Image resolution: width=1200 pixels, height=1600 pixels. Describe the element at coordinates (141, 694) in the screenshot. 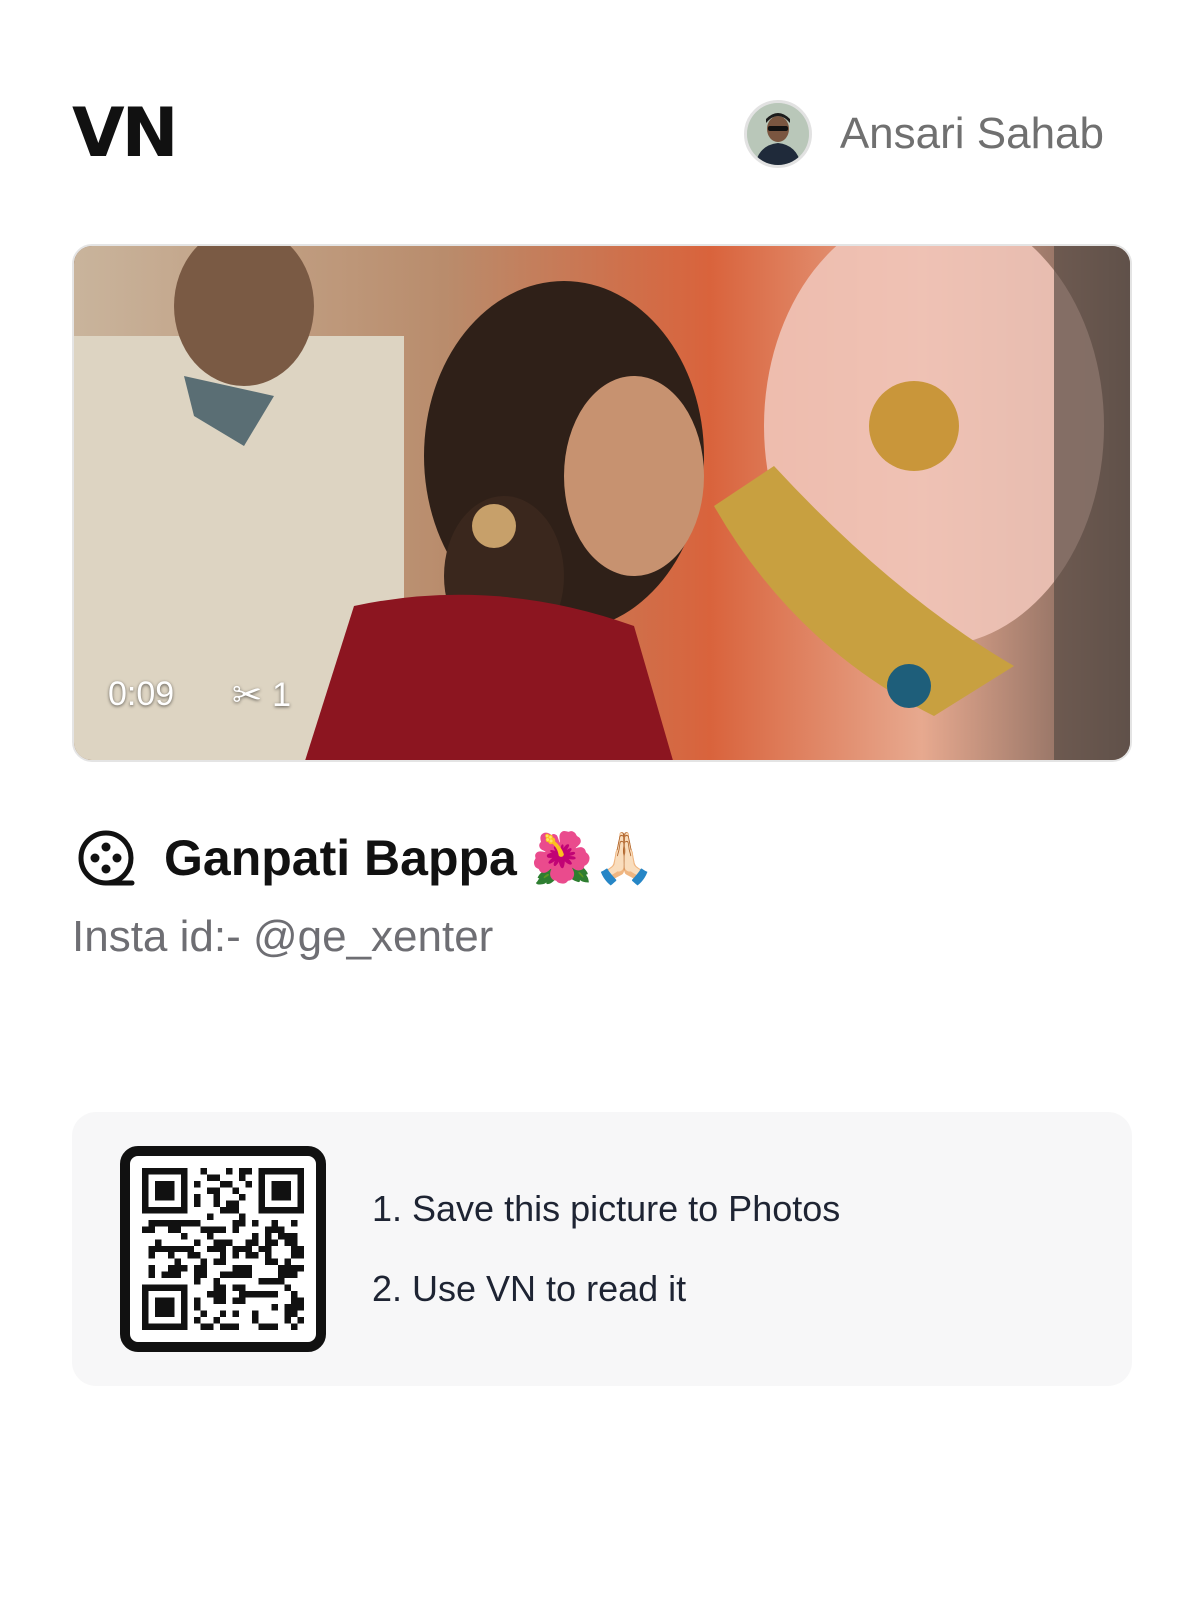

I see `video-duration: 0:09` at that location.